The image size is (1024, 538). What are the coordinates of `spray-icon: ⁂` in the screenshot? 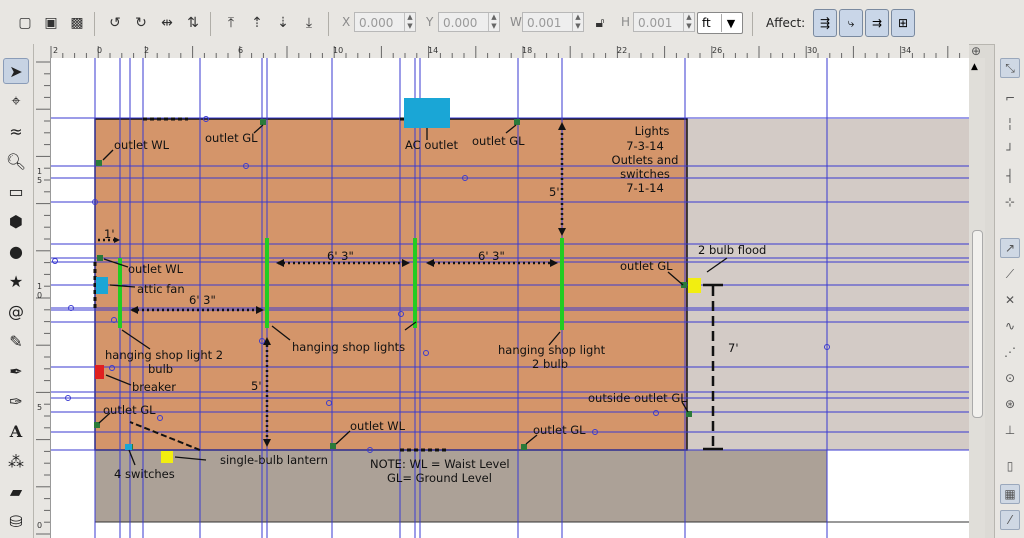 It's located at (16, 461).